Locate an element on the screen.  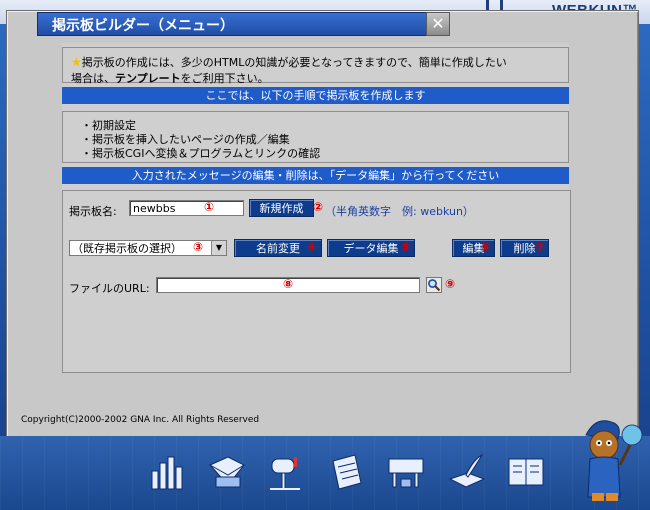
form-clipboard-icon is located at coordinates (346, 472).